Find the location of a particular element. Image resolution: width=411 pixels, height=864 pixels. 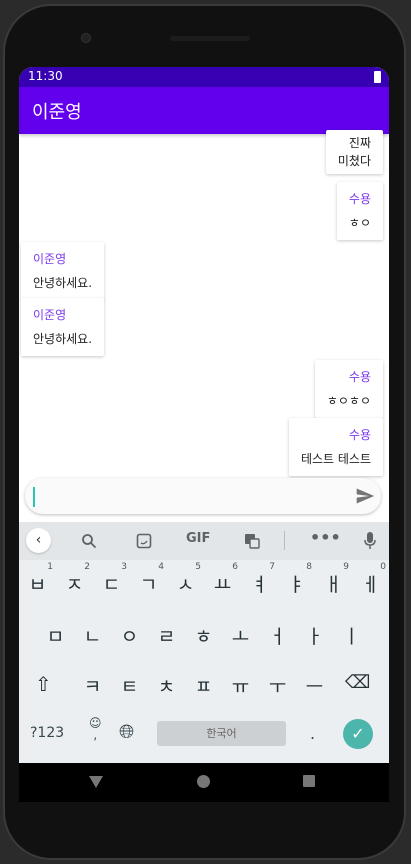

message-bubble: 수용 ㅎㅇㅎㅇ is located at coordinates (348, 389).